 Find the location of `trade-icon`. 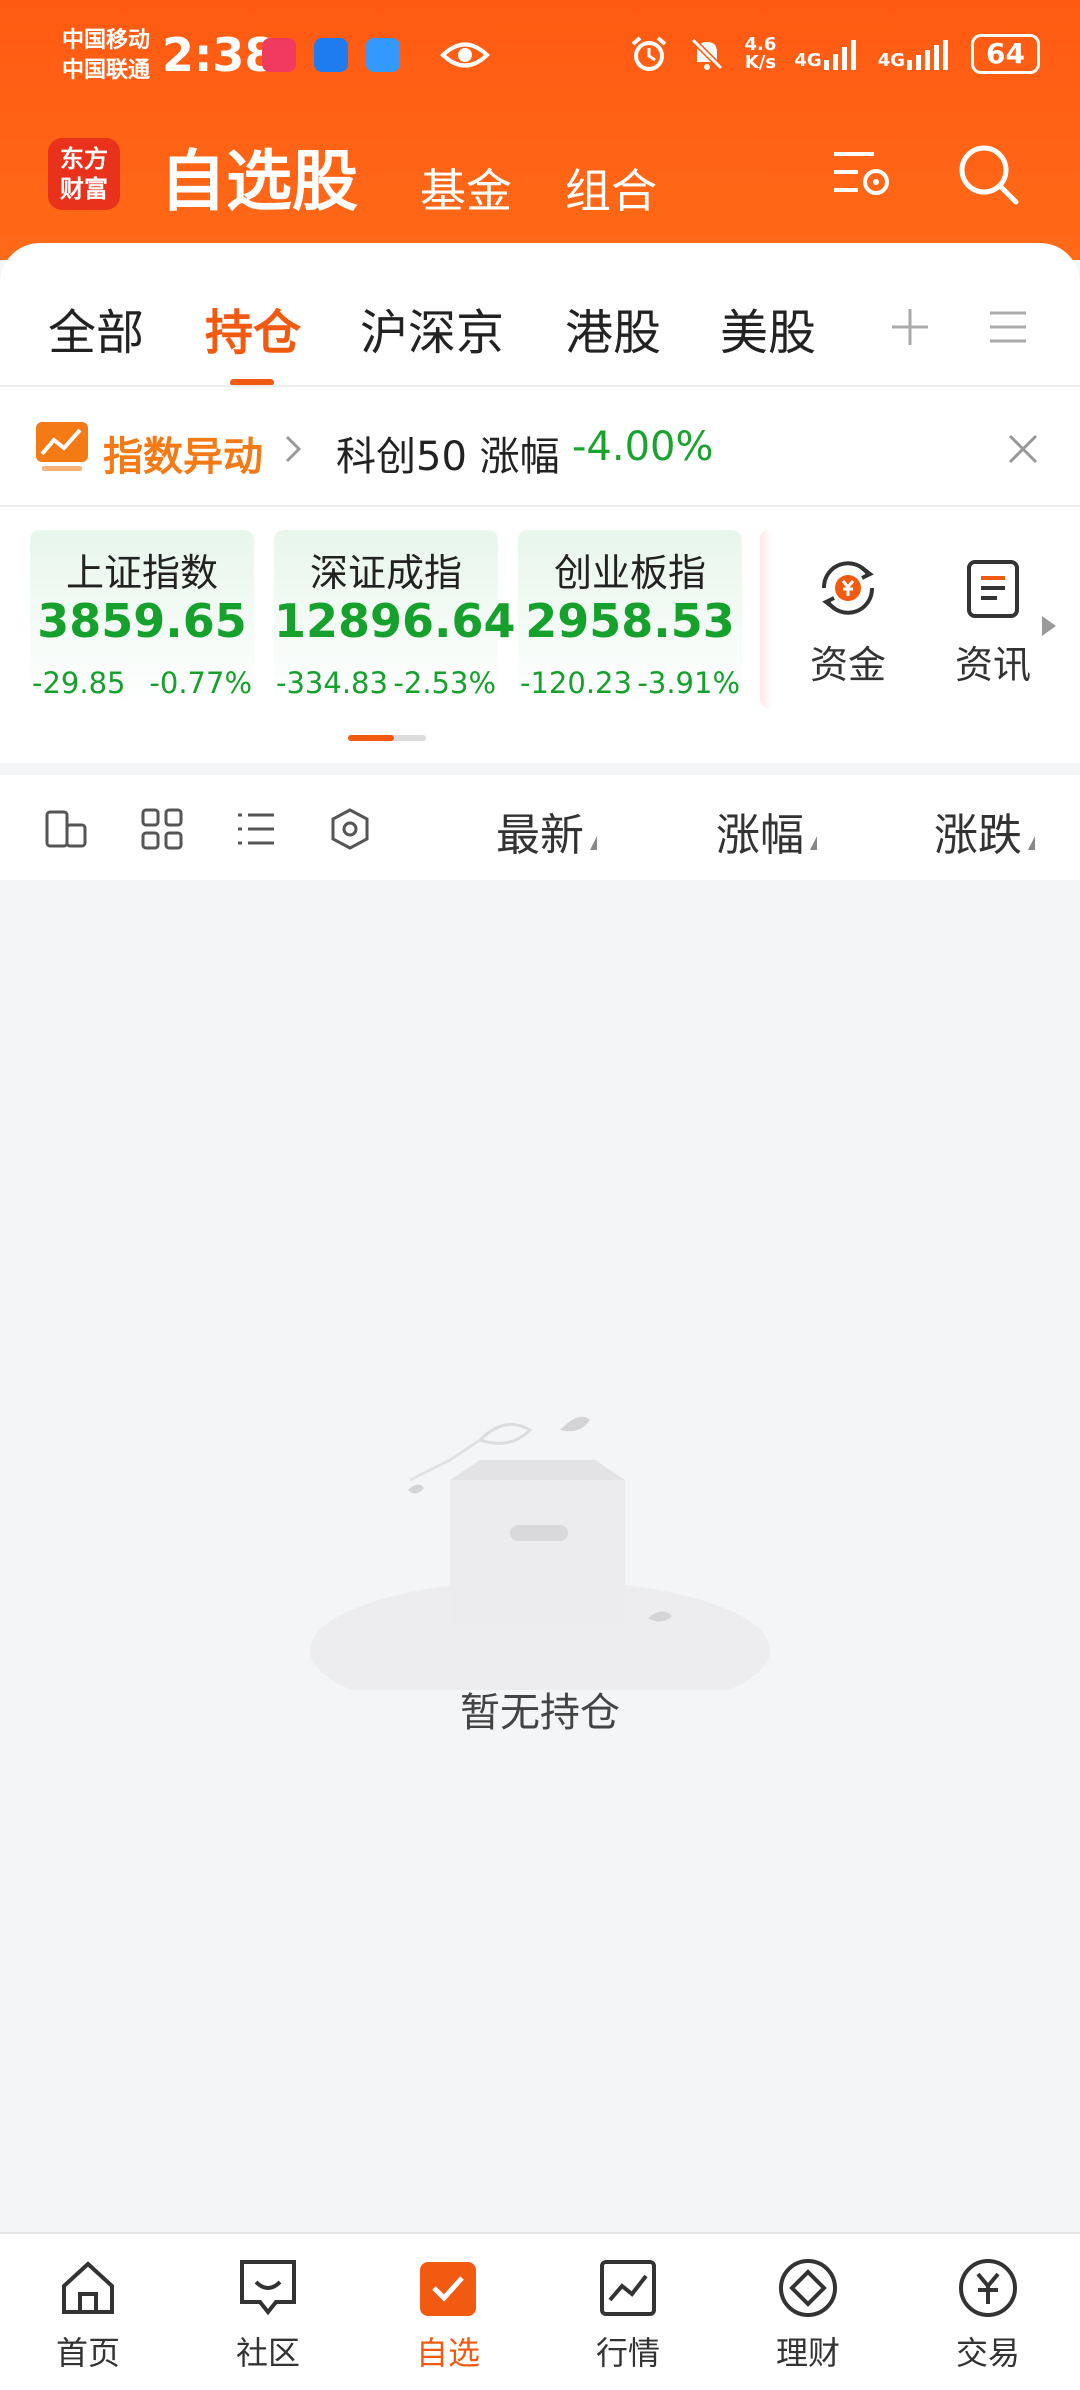

trade-icon is located at coordinates (988, 2288).